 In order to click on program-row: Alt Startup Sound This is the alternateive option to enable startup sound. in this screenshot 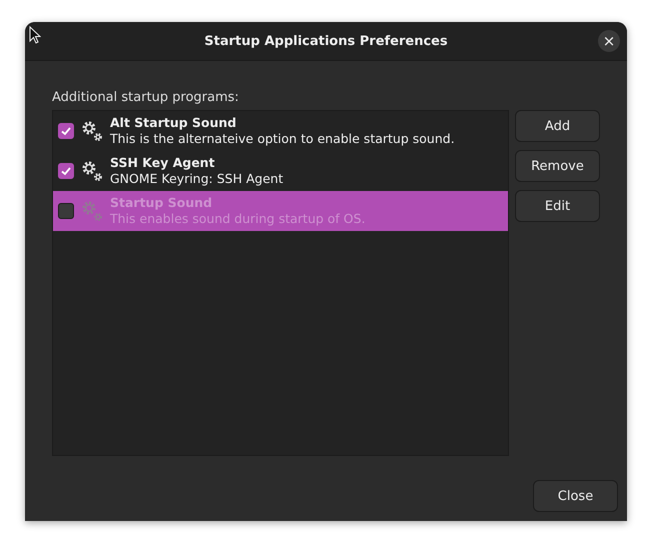, I will do `click(280, 131)`.